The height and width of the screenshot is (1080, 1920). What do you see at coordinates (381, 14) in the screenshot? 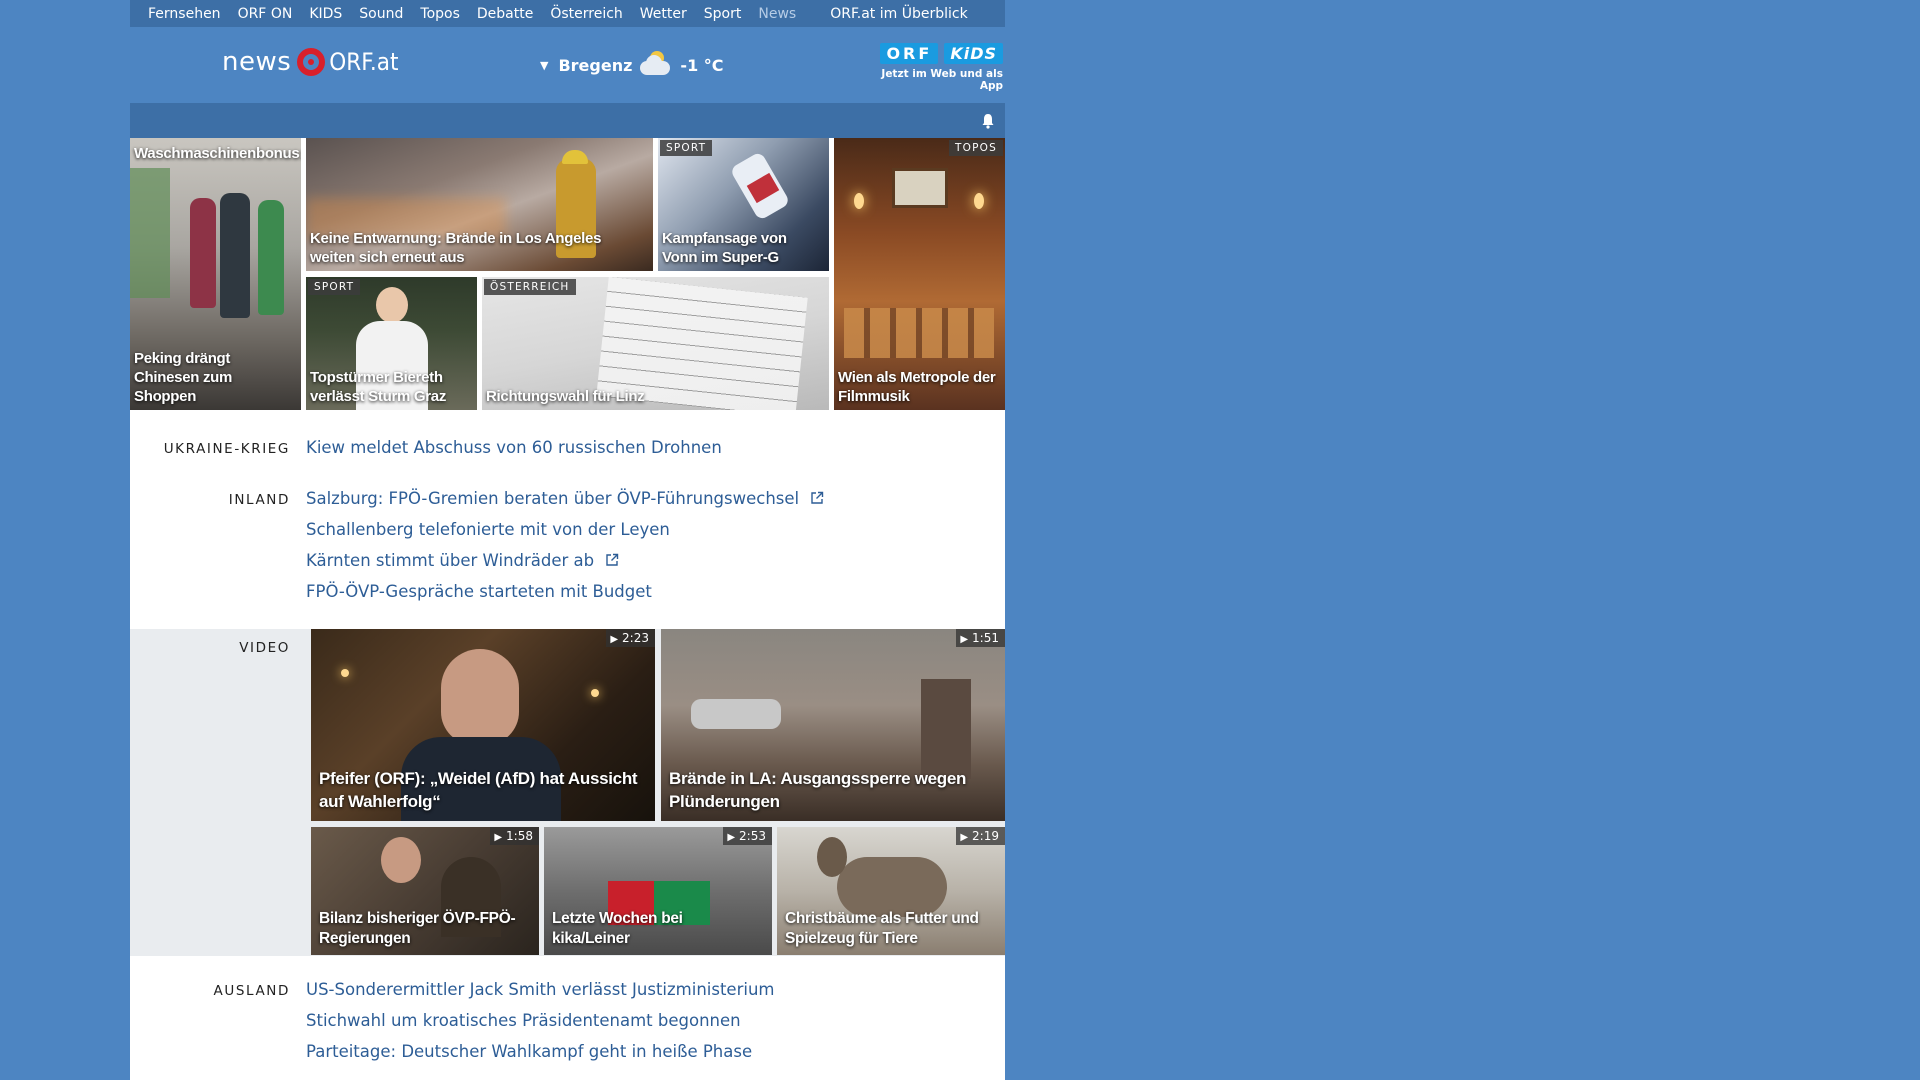
I see `nav-item-sound: Sound` at bounding box center [381, 14].